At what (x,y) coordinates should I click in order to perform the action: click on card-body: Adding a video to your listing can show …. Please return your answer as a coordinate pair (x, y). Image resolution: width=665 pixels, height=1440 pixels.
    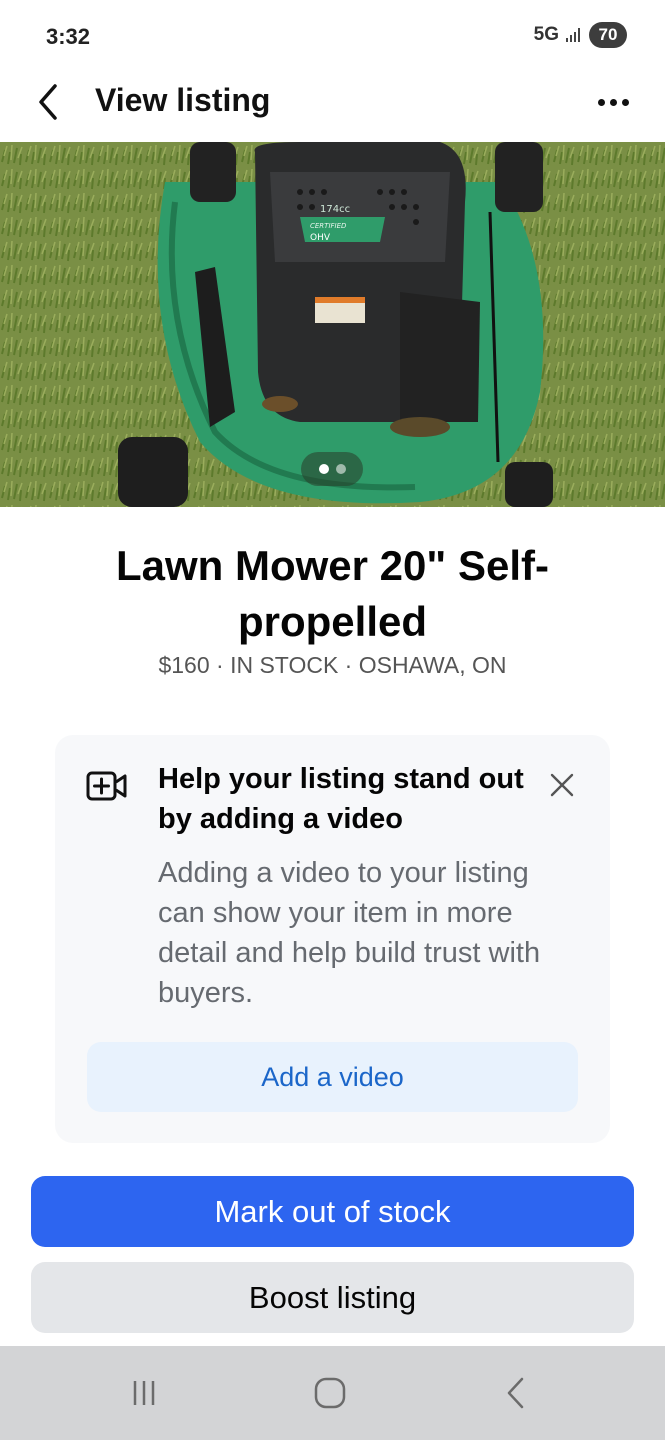
    Looking at the image, I should click on (349, 933).